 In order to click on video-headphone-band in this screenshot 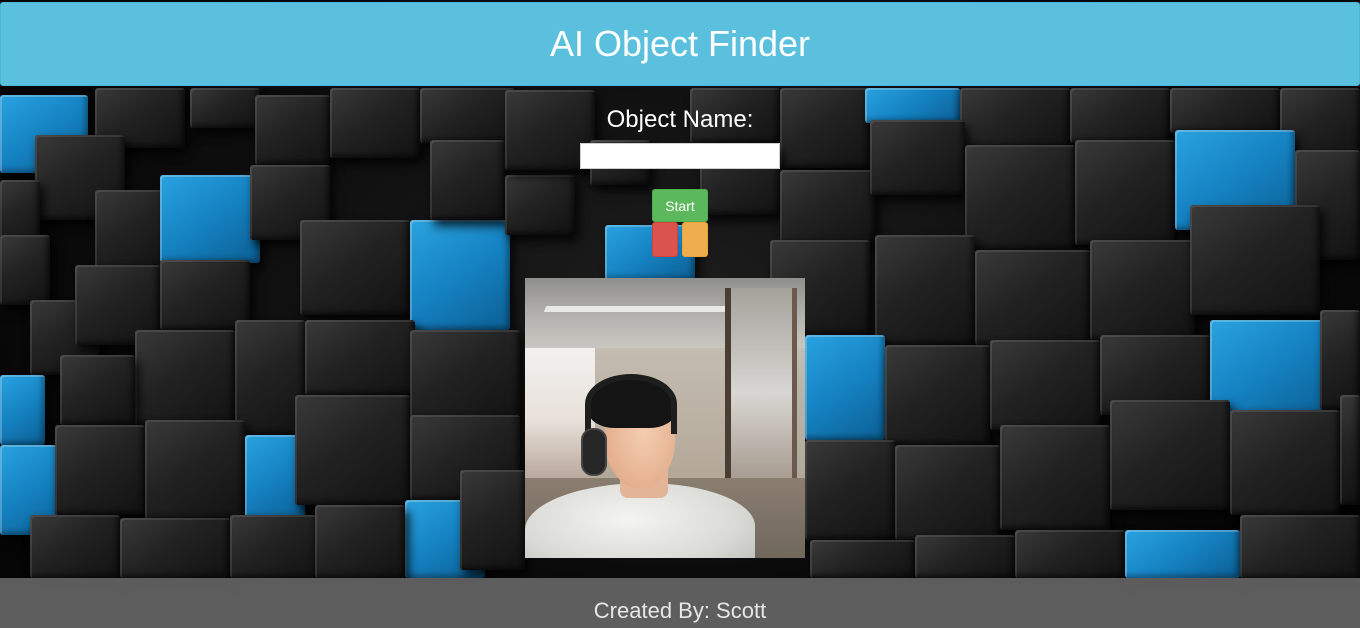, I will do `click(631, 404)`.